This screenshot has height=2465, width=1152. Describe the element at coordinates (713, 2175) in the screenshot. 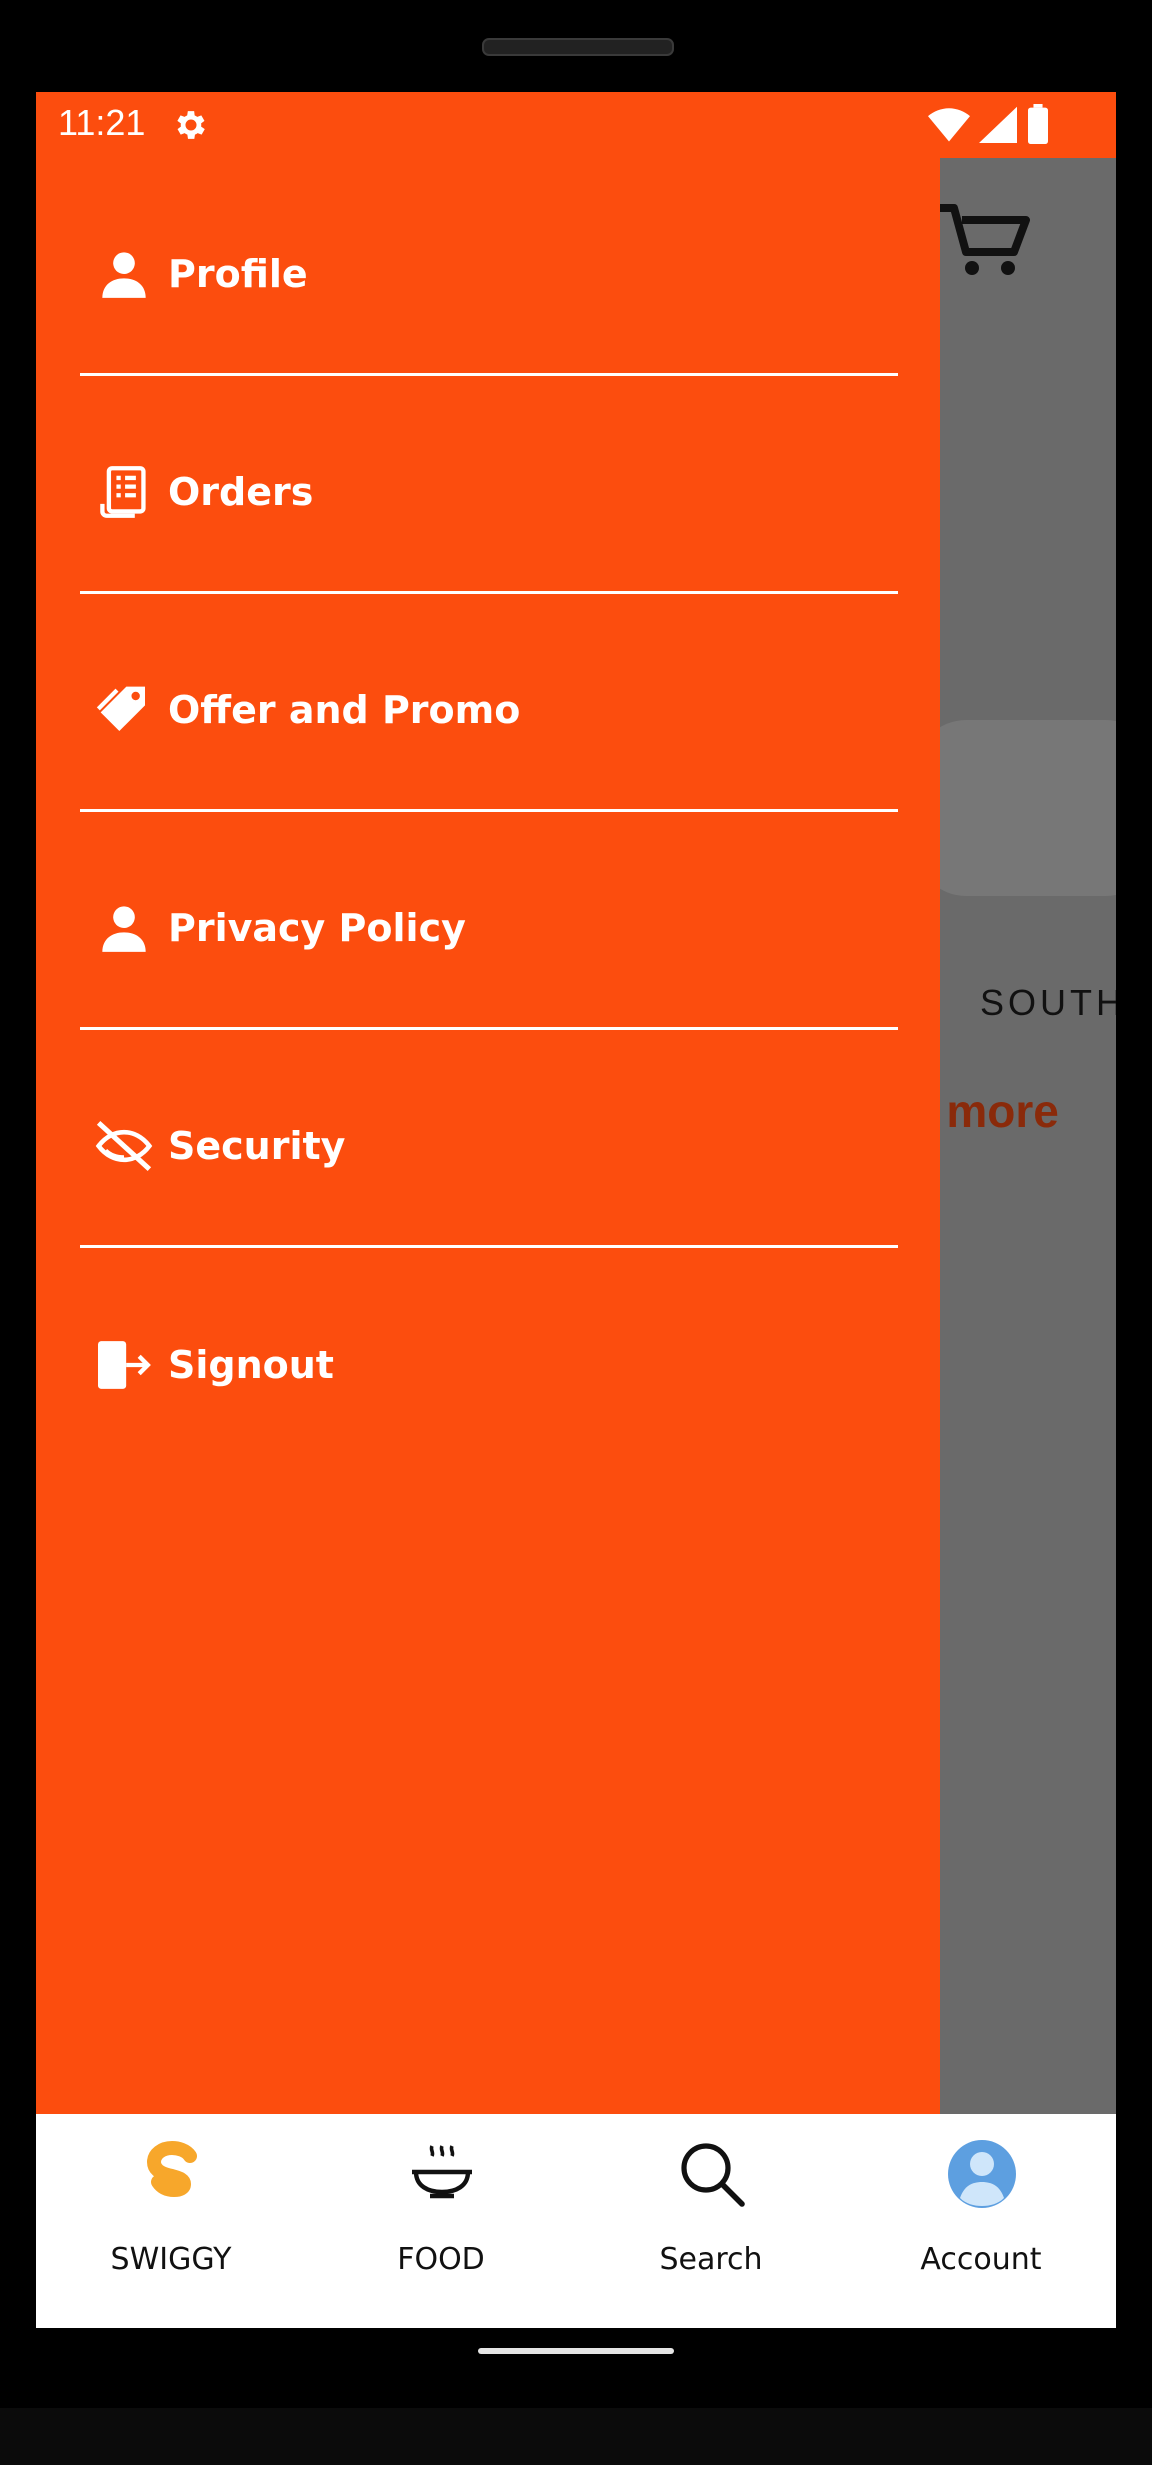

I see `search-icon` at that location.